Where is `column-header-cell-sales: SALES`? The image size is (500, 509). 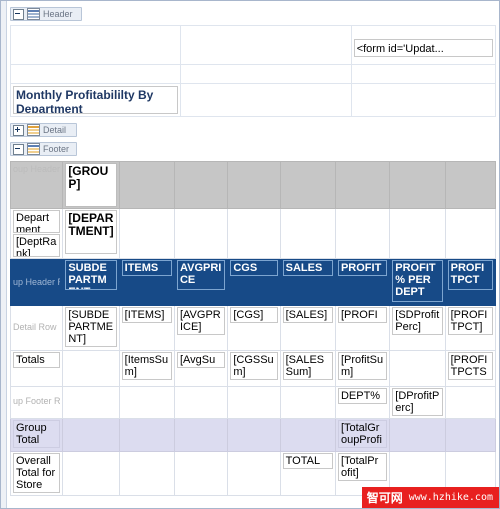
column-header-cell-sales: SALES is located at coordinates (307, 282).